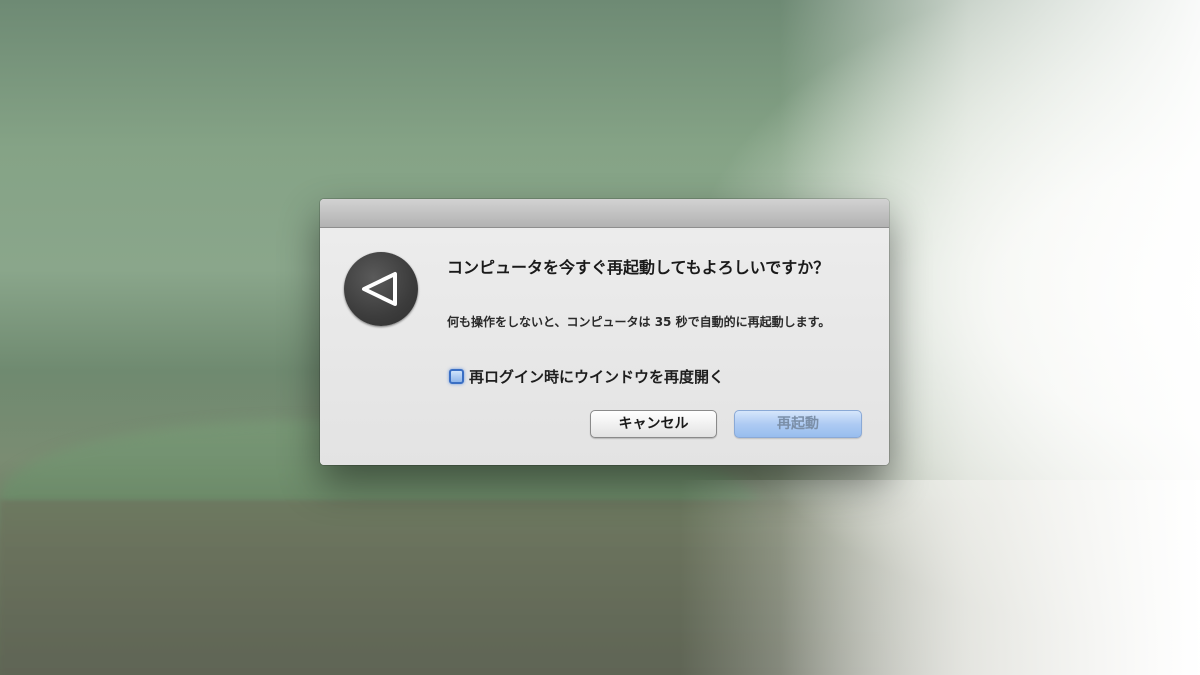 The height and width of the screenshot is (675, 1200). What do you see at coordinates (653, 424) in the screenshot?
I see `cancel-button: キャンセル` at bounding box center [653, 424].